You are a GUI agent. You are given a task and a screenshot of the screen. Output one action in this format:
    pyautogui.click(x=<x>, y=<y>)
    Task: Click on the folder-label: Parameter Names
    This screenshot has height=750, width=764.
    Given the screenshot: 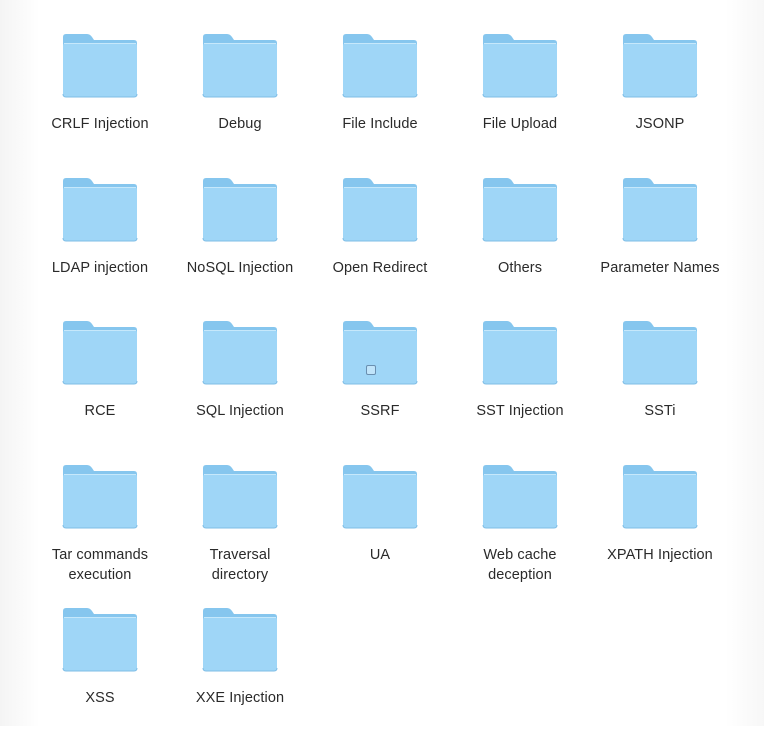 What is the action you would take?
    pyautogui.click(x=660, y=268)
    